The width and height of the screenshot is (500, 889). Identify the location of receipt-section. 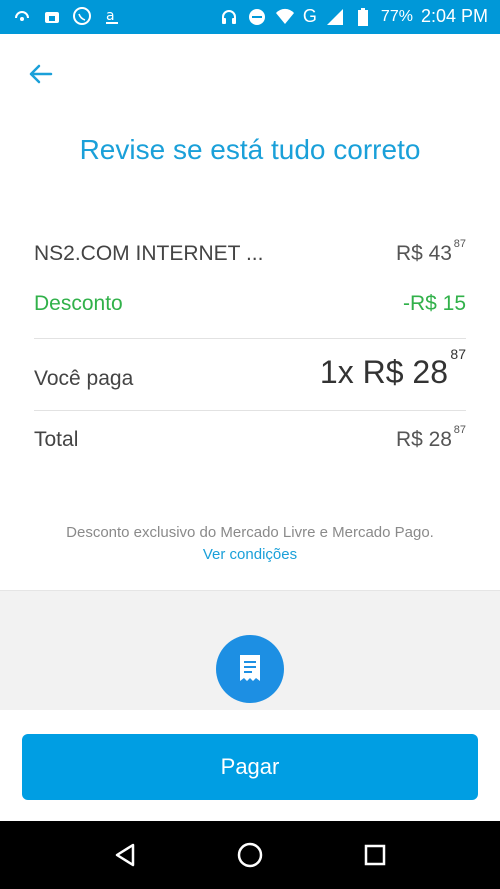
(250, 650).